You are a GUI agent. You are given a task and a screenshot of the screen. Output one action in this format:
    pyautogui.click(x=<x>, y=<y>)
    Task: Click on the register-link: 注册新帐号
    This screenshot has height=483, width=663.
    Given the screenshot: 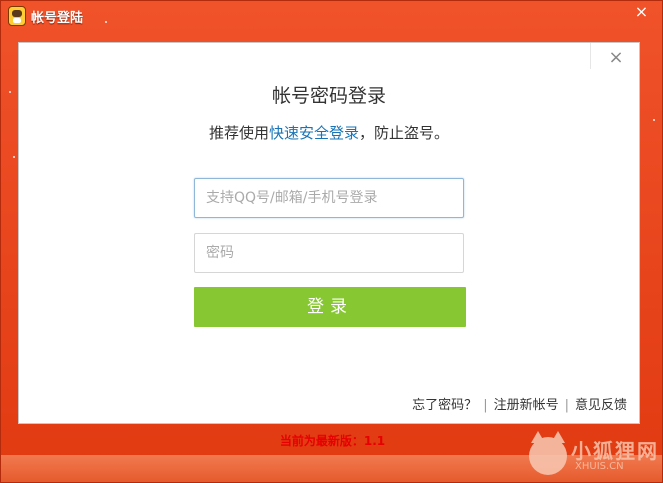 What is the action you would take?
    pyautogui.click(x=526, y=405)
    